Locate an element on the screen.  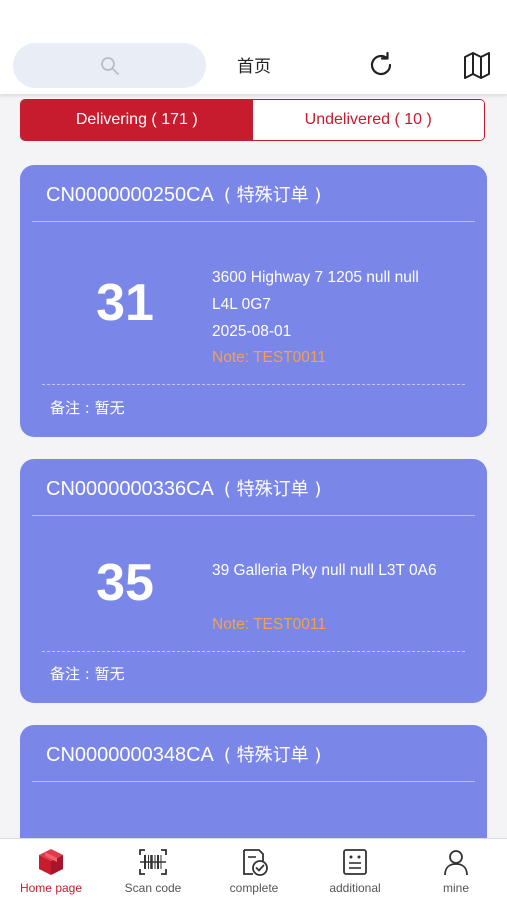
tabbar-scan: Scan code is located at coordinates (153, 871).